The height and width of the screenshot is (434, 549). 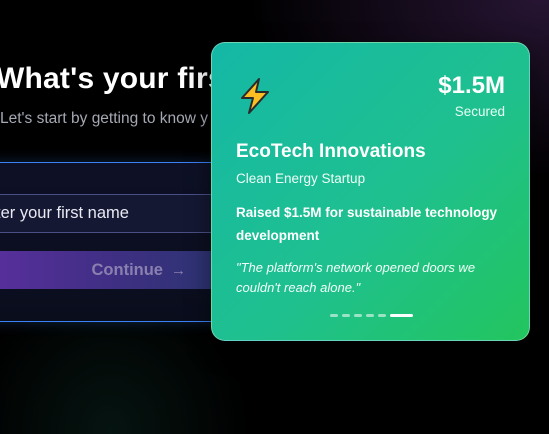 I want to click on funding-amount: $1.5M, so click(x=471, y=85).